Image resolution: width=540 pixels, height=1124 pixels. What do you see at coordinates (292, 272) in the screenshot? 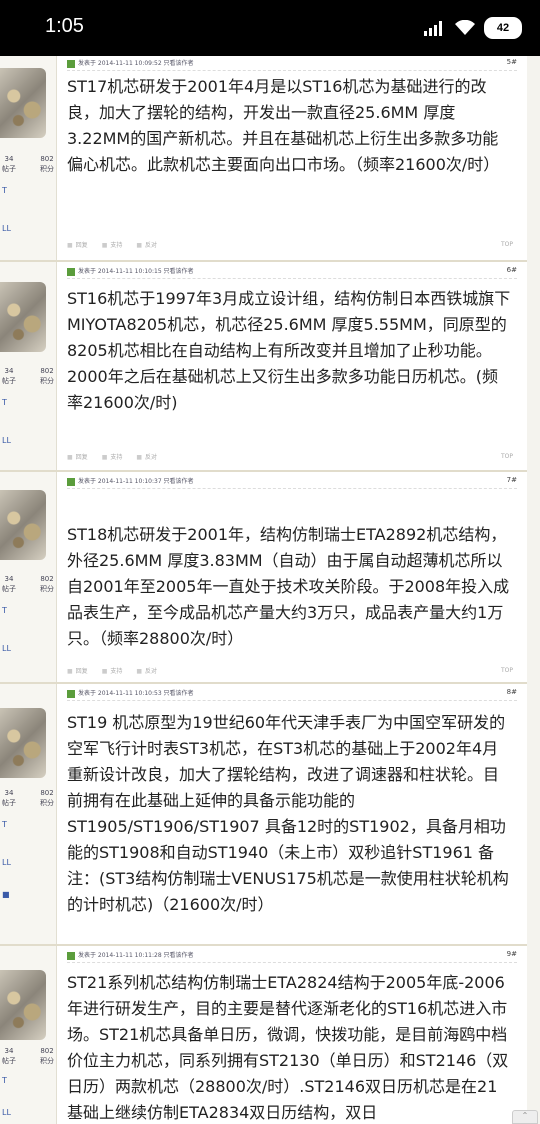
I see `post-meta: 发表于 2014-11-11 10:10:15 只看该作者 6#` at bounding box center [292, 272].